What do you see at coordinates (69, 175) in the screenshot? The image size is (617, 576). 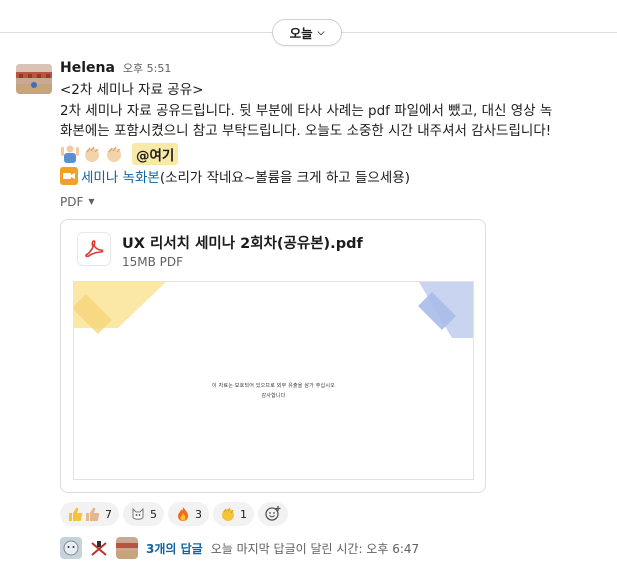 I see `video-camera-icon` at bounding box center [69, 175].